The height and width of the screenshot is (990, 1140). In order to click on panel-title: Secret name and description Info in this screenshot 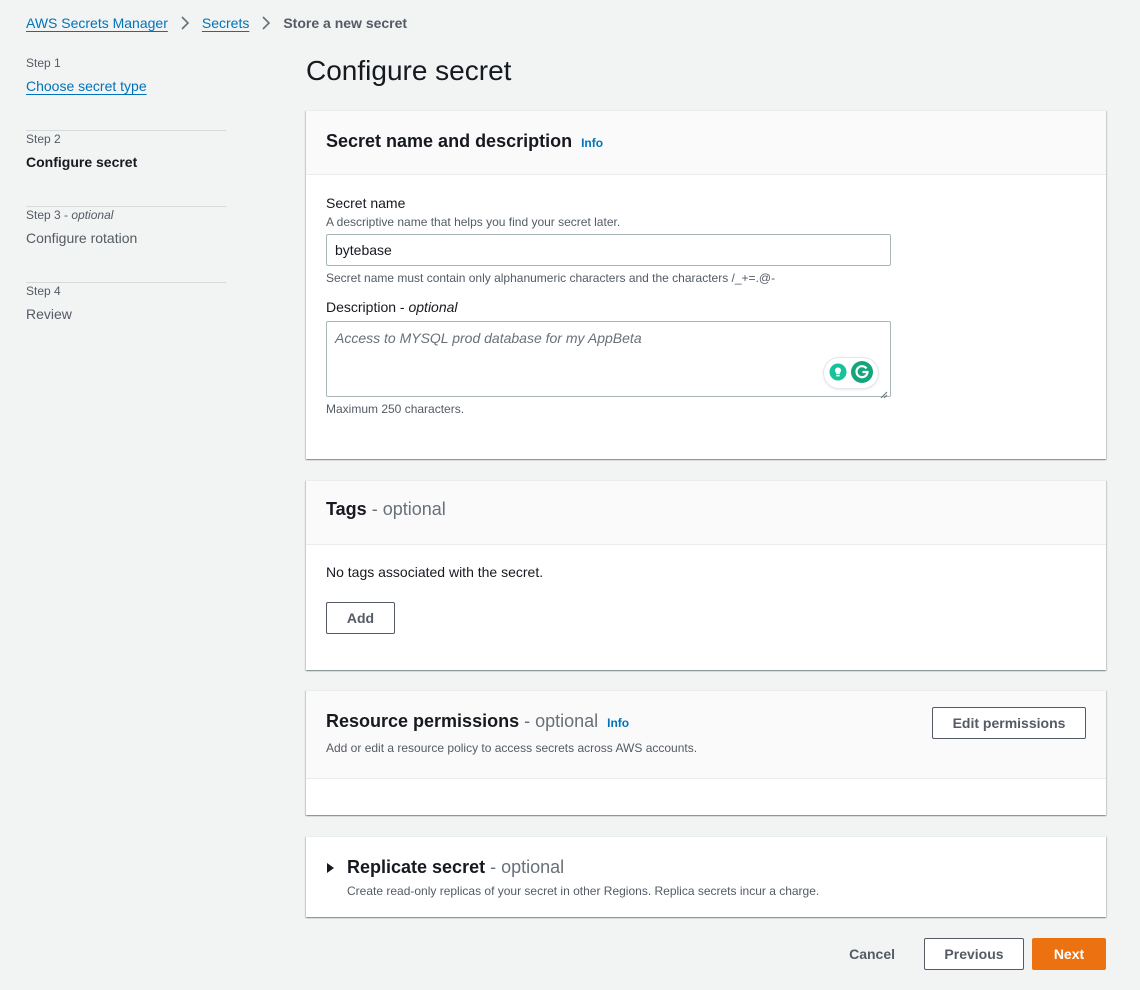, I will do `click(465, 141)`.